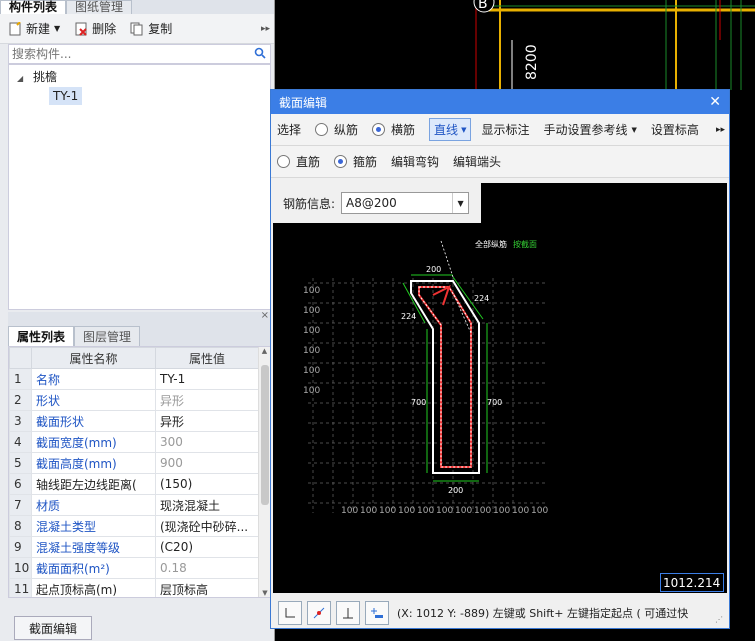 The image size is (755, 641). Describe the element at coordinates (37, 76) in the screenshot. I see `tree-node-canopy: ◢ 挑檐` at that location.